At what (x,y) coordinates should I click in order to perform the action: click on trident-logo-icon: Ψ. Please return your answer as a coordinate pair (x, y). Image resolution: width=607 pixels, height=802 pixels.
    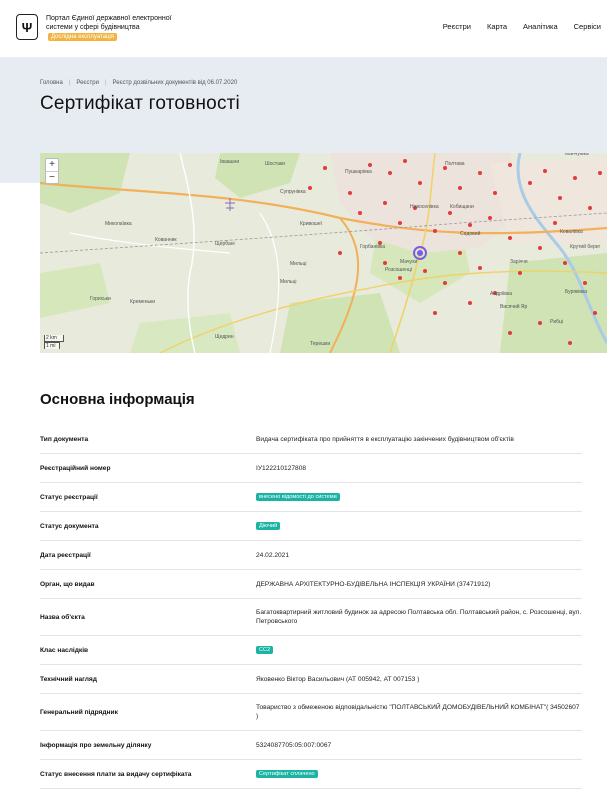
    Looking at the image, I should click on (27, 27).